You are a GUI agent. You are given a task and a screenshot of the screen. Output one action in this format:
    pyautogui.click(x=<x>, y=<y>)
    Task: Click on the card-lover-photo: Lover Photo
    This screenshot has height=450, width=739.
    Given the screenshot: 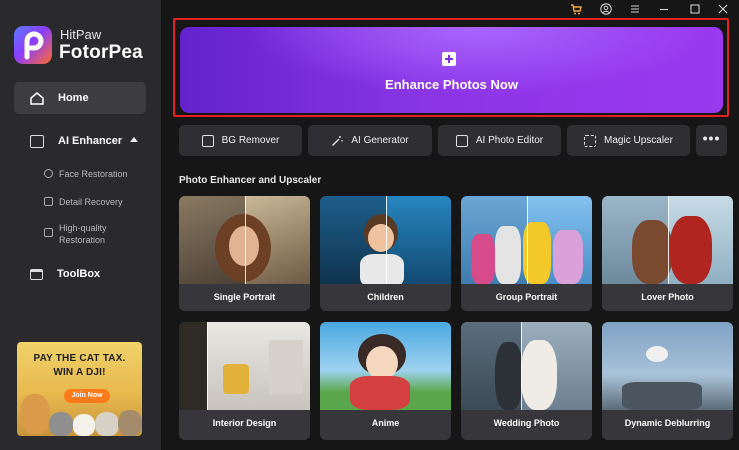 What is the action you would take?
    pyautogui.click(x=667, y=253)
    